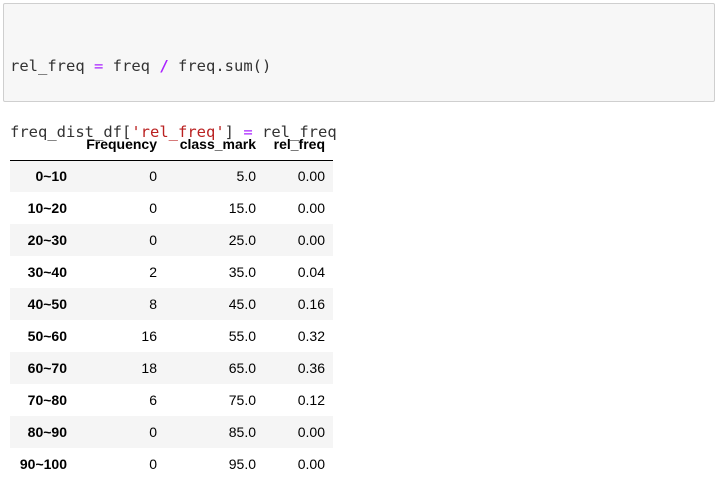 The height and width of the screenshot is (483, 719). Describe the element at coordinates (171, 240) in the screenshot. I see `table-row: 20~30 0 25.0 0.00` at that location.